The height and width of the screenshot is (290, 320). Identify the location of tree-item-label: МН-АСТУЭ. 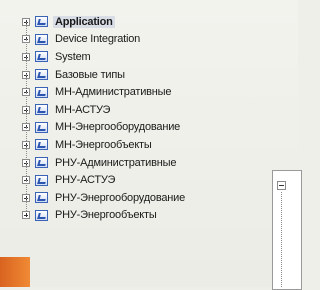
(83, 109).